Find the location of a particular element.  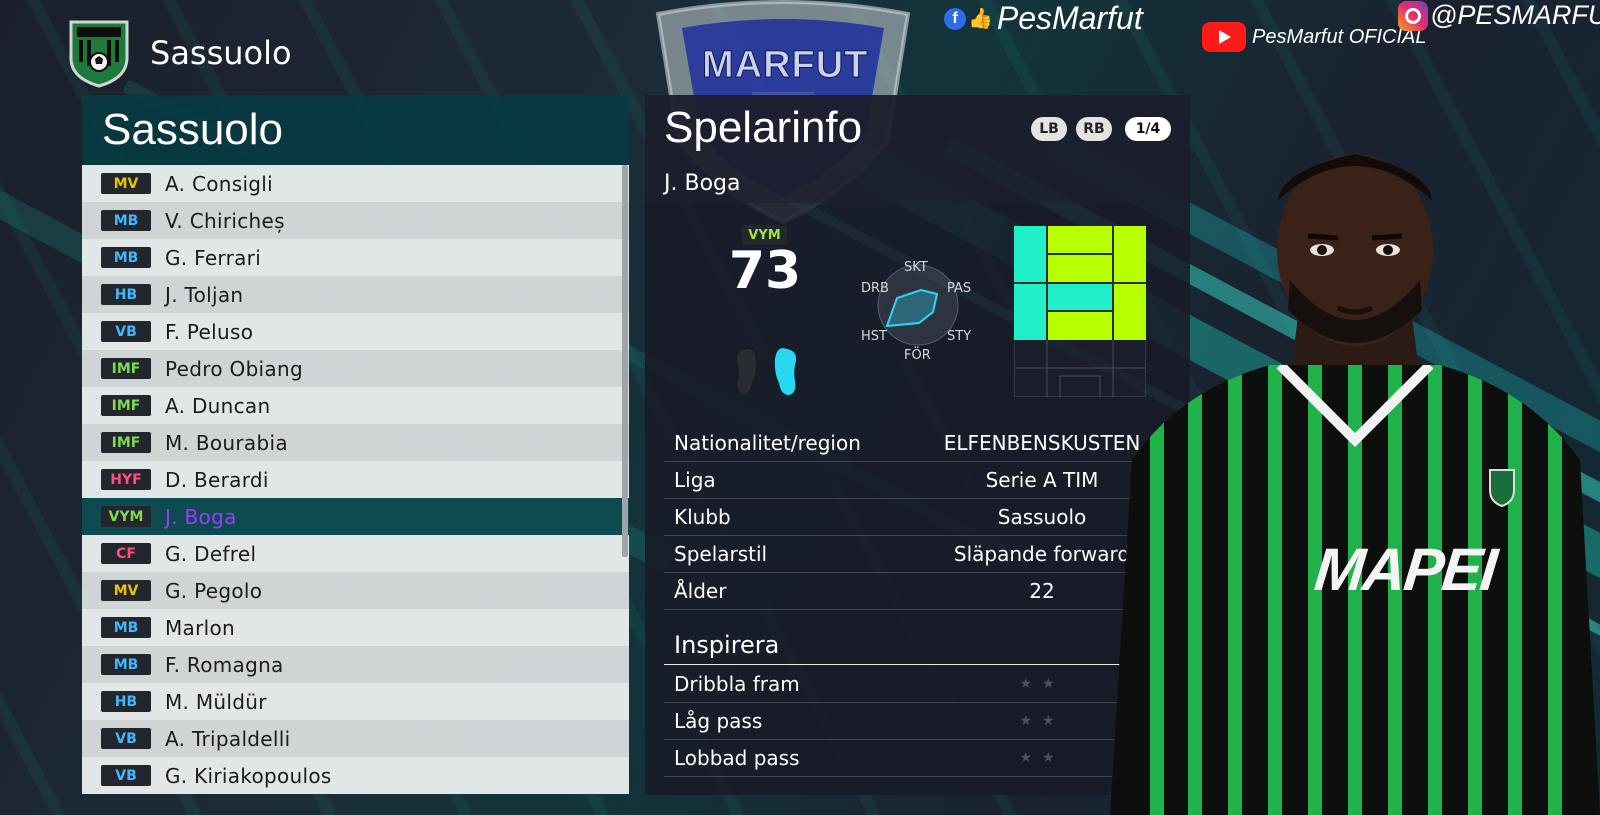

player-name-cell: G. Defrel is located at coordinates (211, 553).